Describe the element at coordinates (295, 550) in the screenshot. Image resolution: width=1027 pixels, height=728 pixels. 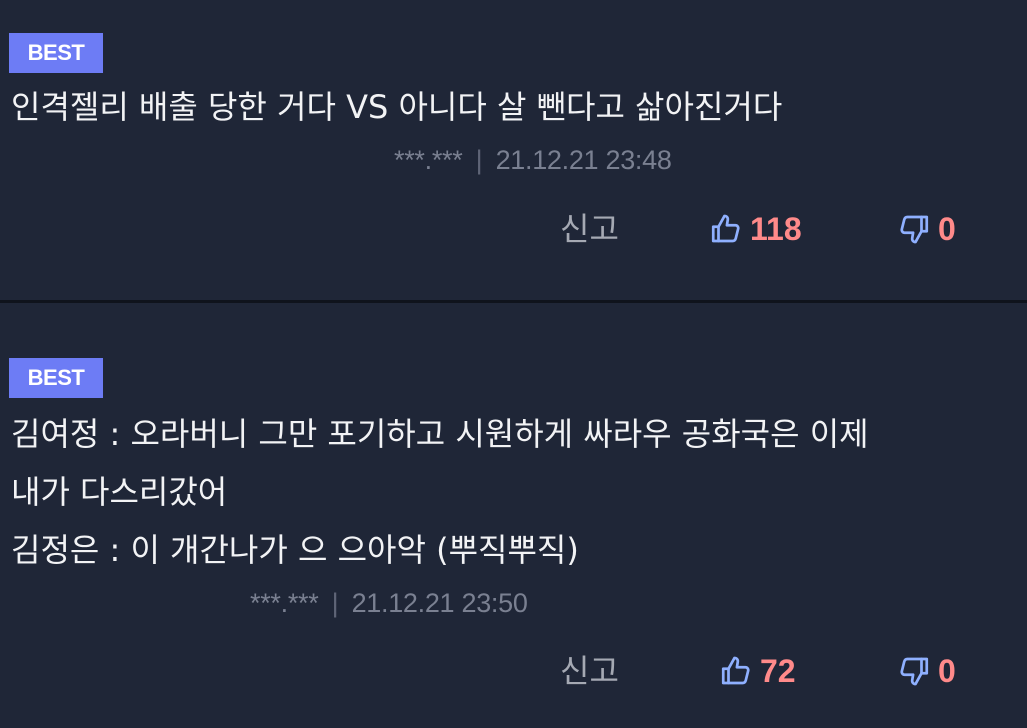
I see `comment-text-line: 김정은 : 이 개간나가 으 으아악 (뿌직뿌직)` at that location.